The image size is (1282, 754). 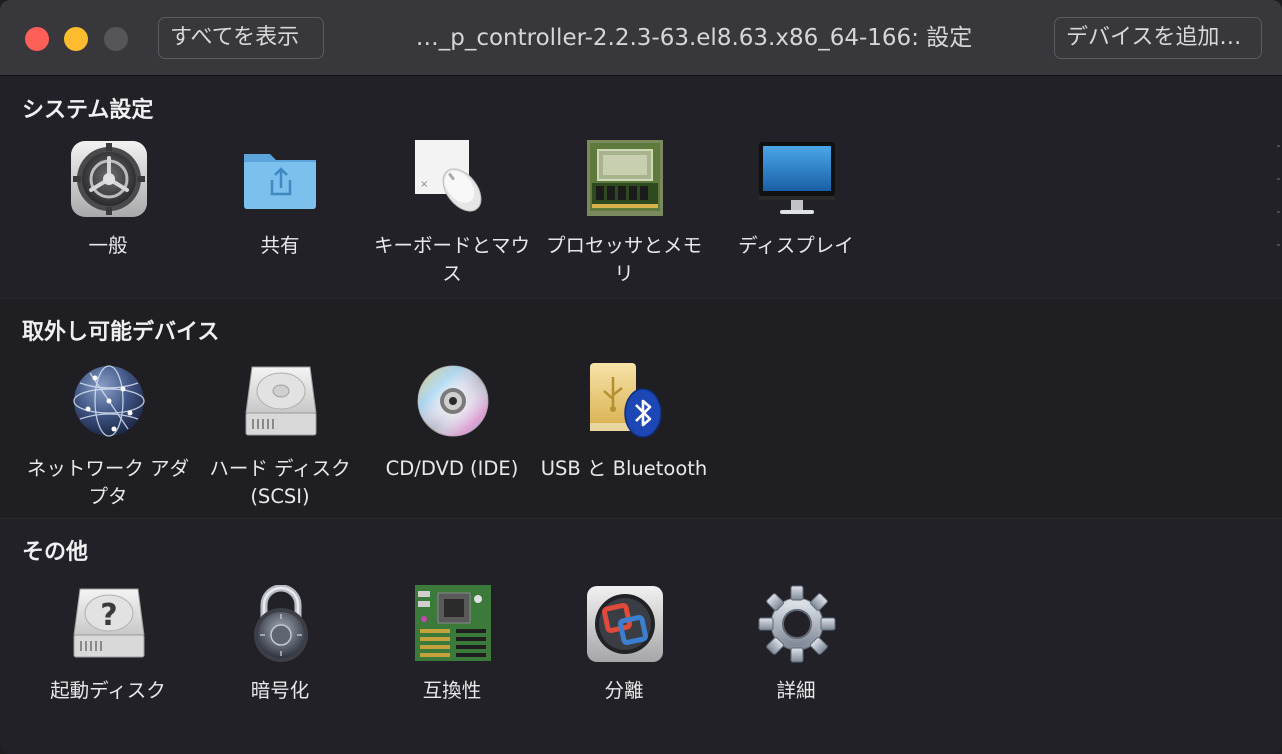 What do you see at coordinates (280, 245) in the screenshot?
I see `item-label: 共有` at bounding box center [280, 245].